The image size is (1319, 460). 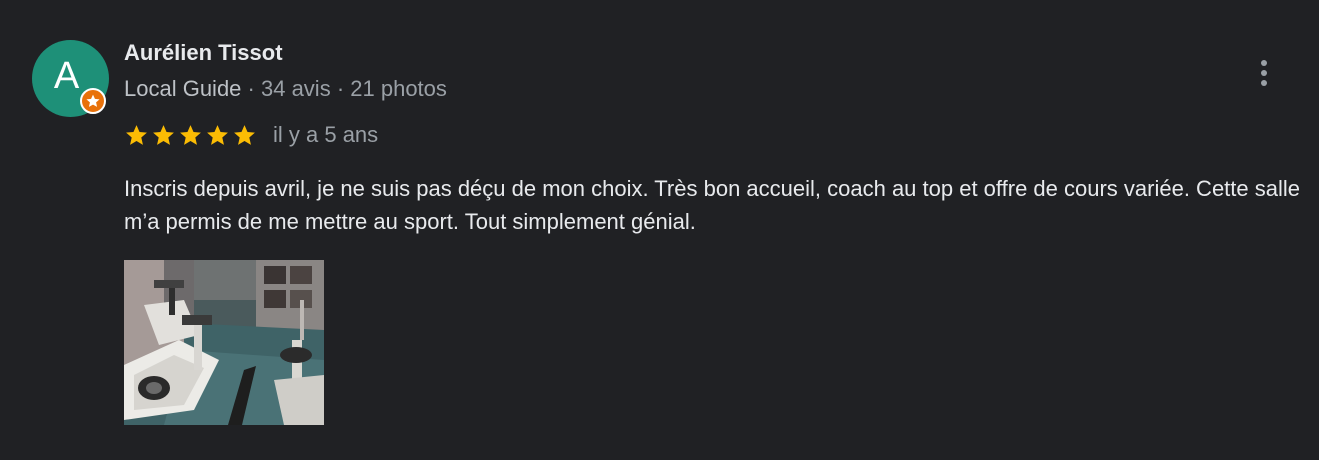 I want to click on avatar: A, so click(x=70, y=78).